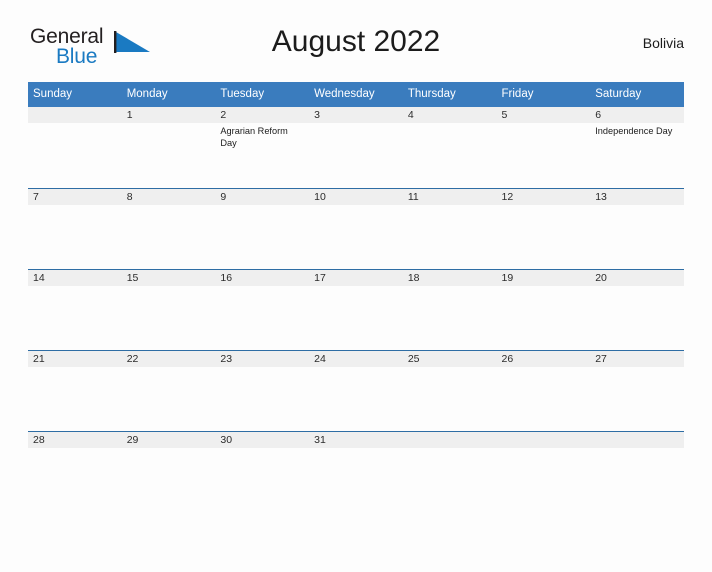 This screenshot has height=572, width=712. I want to click on day-cell-inner: 29, so click(168, 471).